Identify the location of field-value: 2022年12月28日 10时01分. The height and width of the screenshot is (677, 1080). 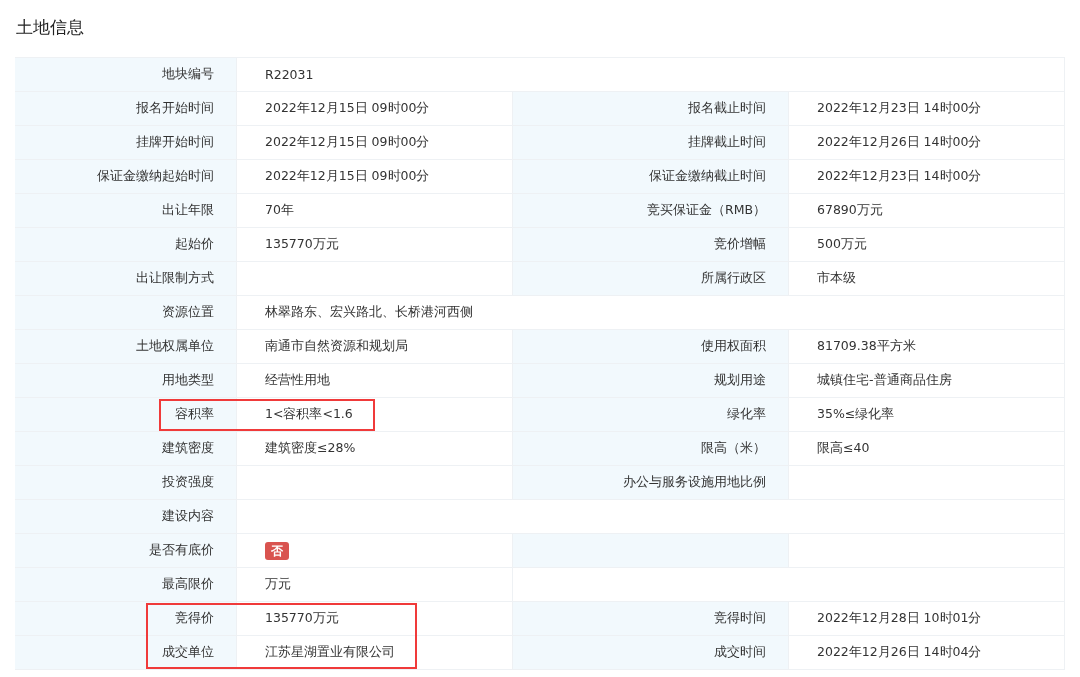
(899, 618).